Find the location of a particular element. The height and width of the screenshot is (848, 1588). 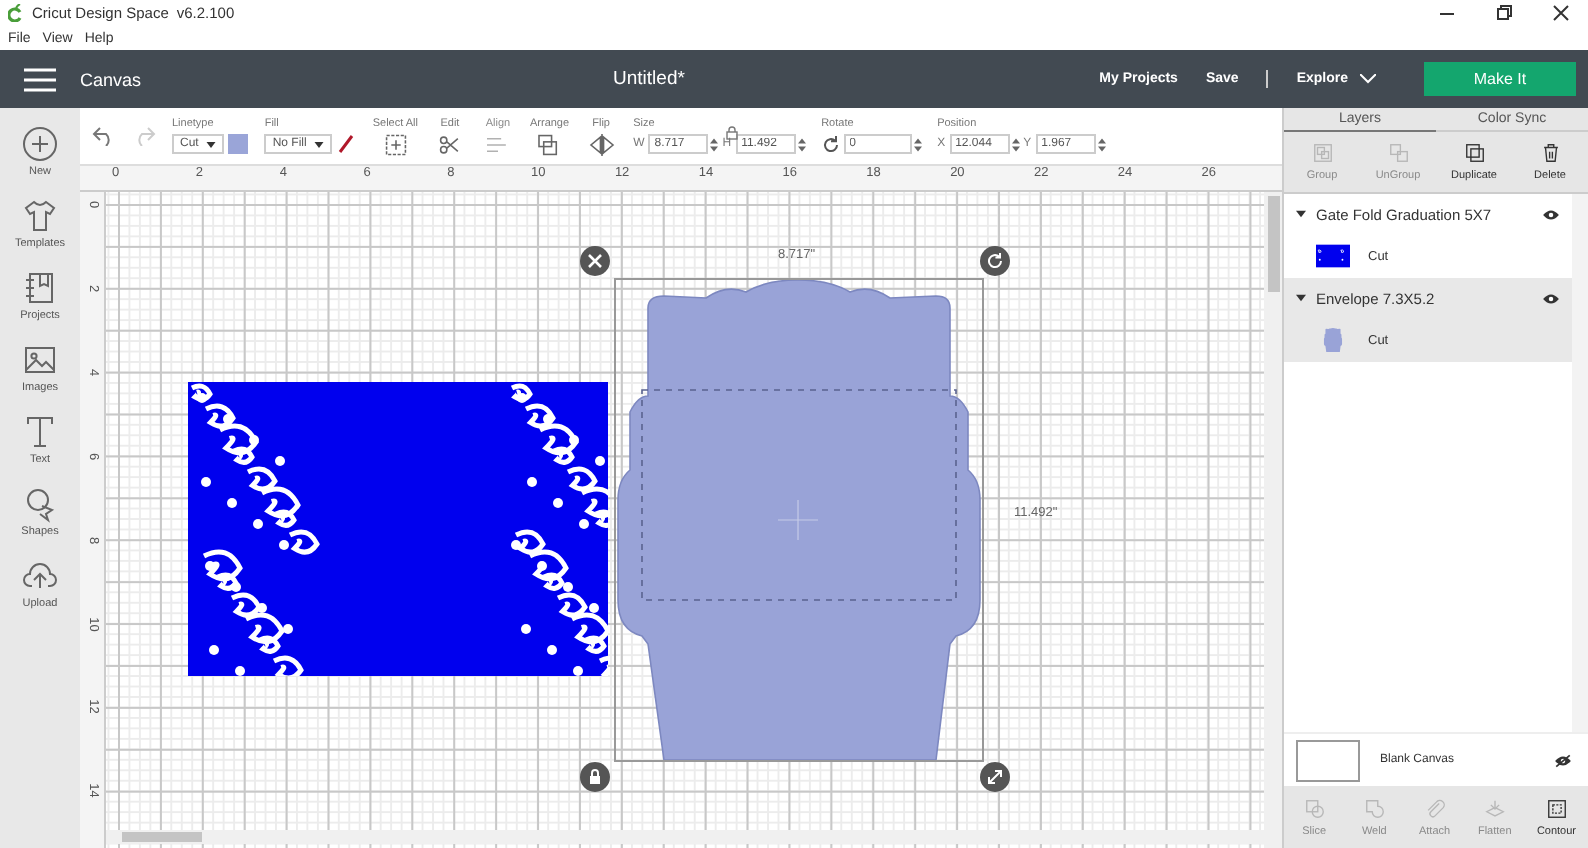

plus-icon is located at coordinates (40, 144).